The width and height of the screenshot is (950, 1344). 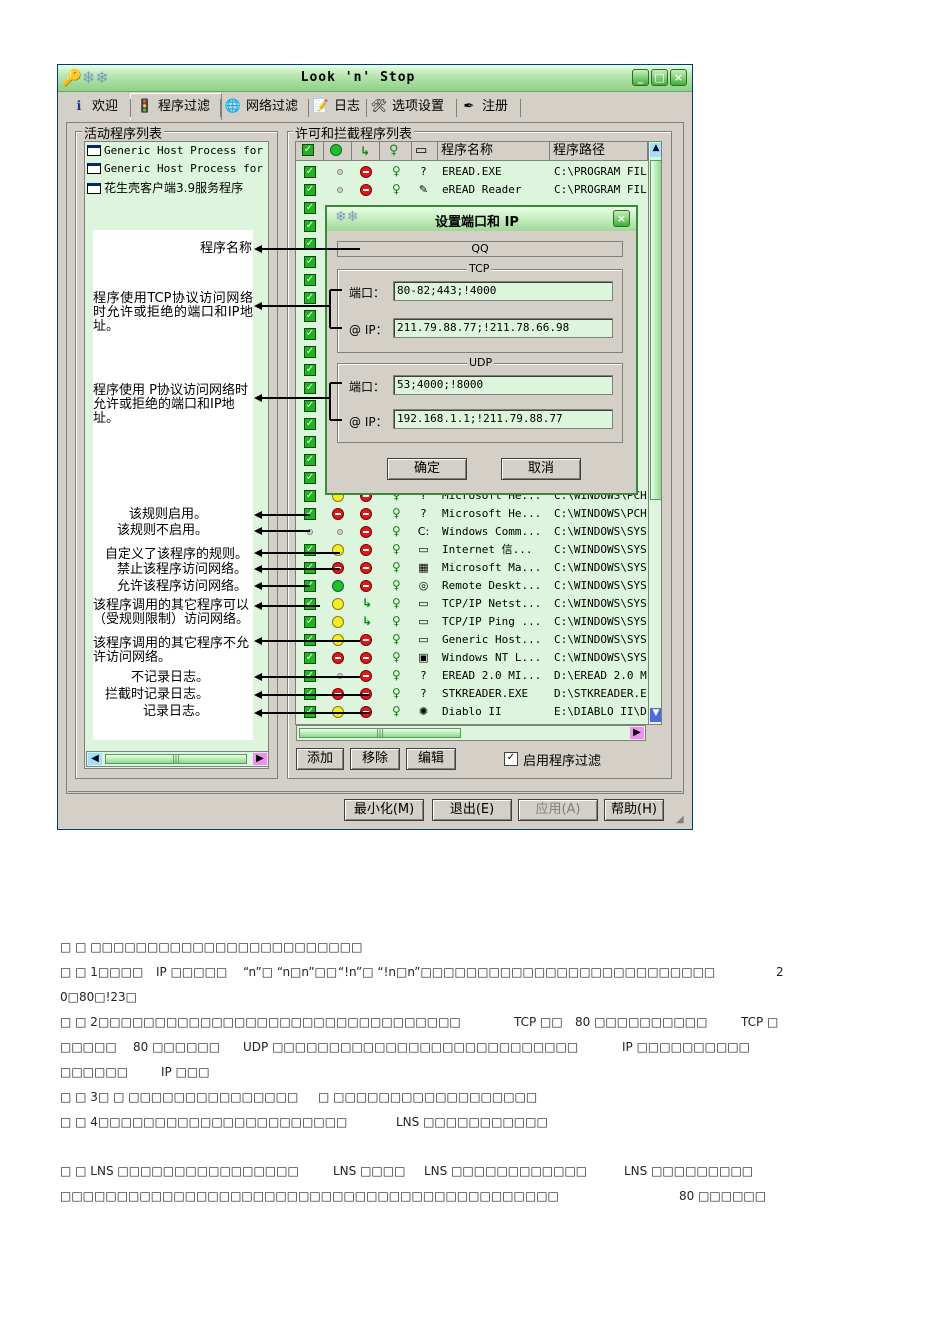 What do you see at coordinates (423, 603) in the screenshot?
I see `program-icon: ▭` at bounding box center [423, 603].